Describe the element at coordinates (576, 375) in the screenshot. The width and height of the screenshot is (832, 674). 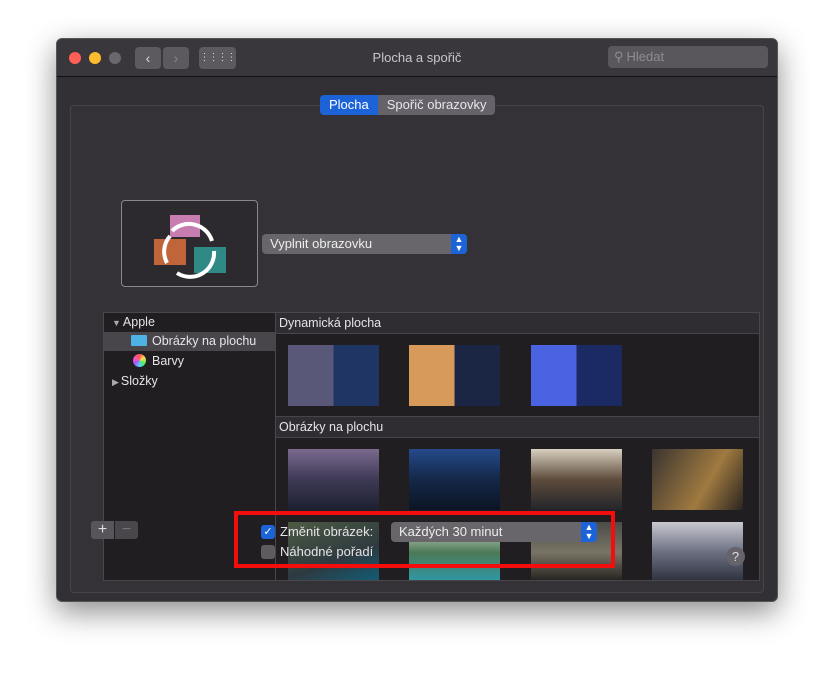
I see `wallpaper-thumb-gradient-dynamic` at that location.